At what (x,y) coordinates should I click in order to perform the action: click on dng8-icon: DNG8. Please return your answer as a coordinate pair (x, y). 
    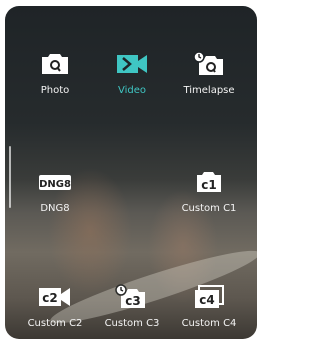
    Looking at the image, I should click on (55, 182).